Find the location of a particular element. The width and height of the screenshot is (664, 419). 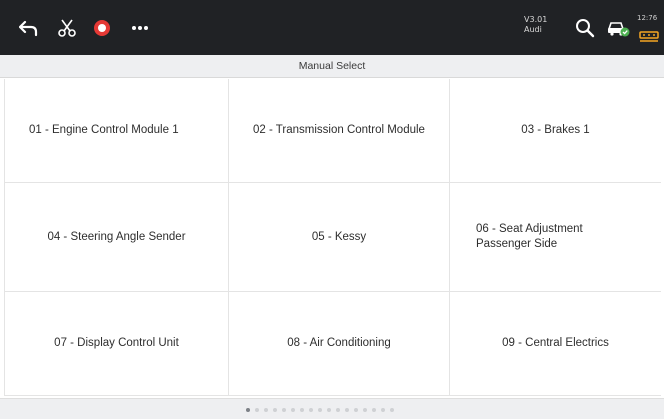

page-title: Manual Select is located at coordinates (332, 66).